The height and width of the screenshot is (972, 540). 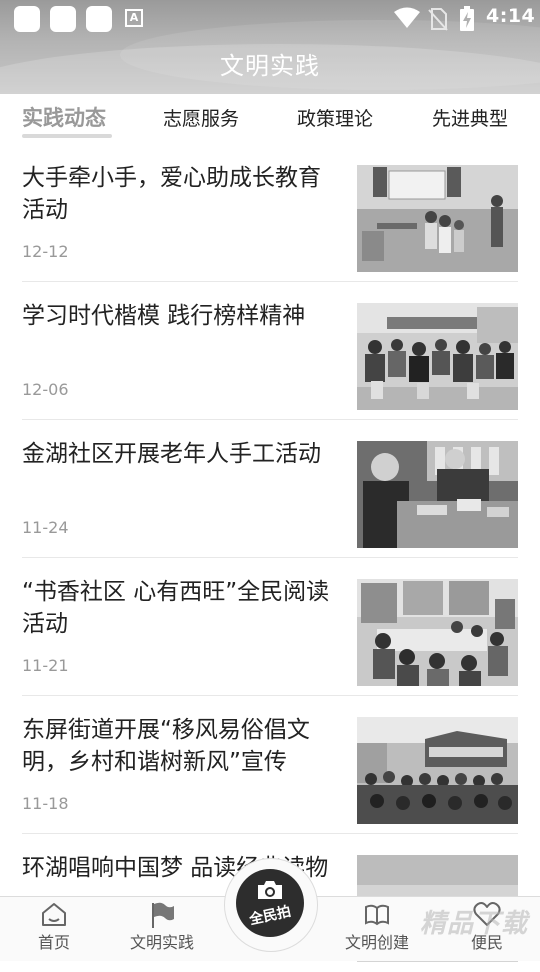 What do you see at coordinates (171, 454) in the screenshot?
I see `article-title: 金湖社区开展老年人手工活动` at bounding box center [171, 454].